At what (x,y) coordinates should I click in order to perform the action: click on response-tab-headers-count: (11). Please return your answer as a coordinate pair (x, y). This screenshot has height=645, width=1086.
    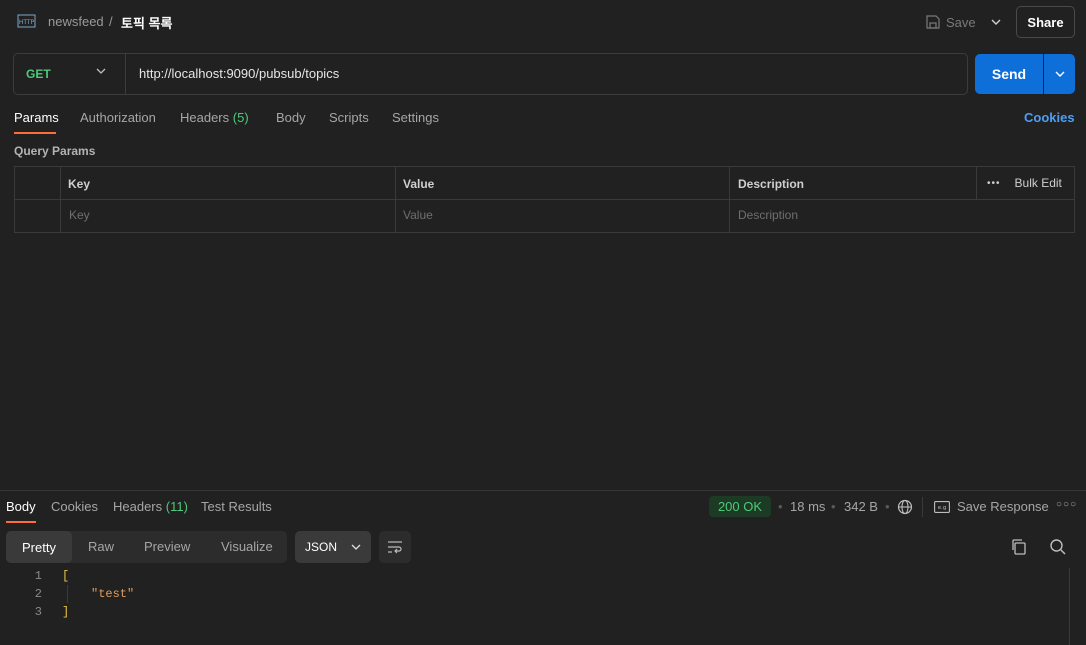
    Looking at the image, I should click on (176, 506).